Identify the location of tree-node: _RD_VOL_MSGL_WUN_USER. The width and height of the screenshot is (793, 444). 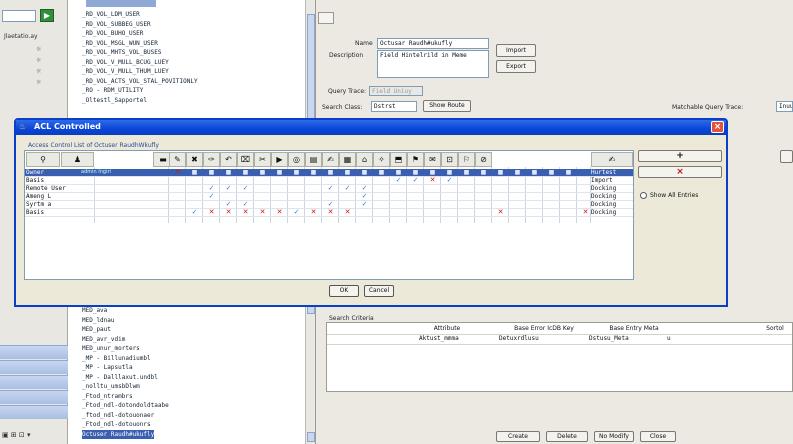
(120, 43).